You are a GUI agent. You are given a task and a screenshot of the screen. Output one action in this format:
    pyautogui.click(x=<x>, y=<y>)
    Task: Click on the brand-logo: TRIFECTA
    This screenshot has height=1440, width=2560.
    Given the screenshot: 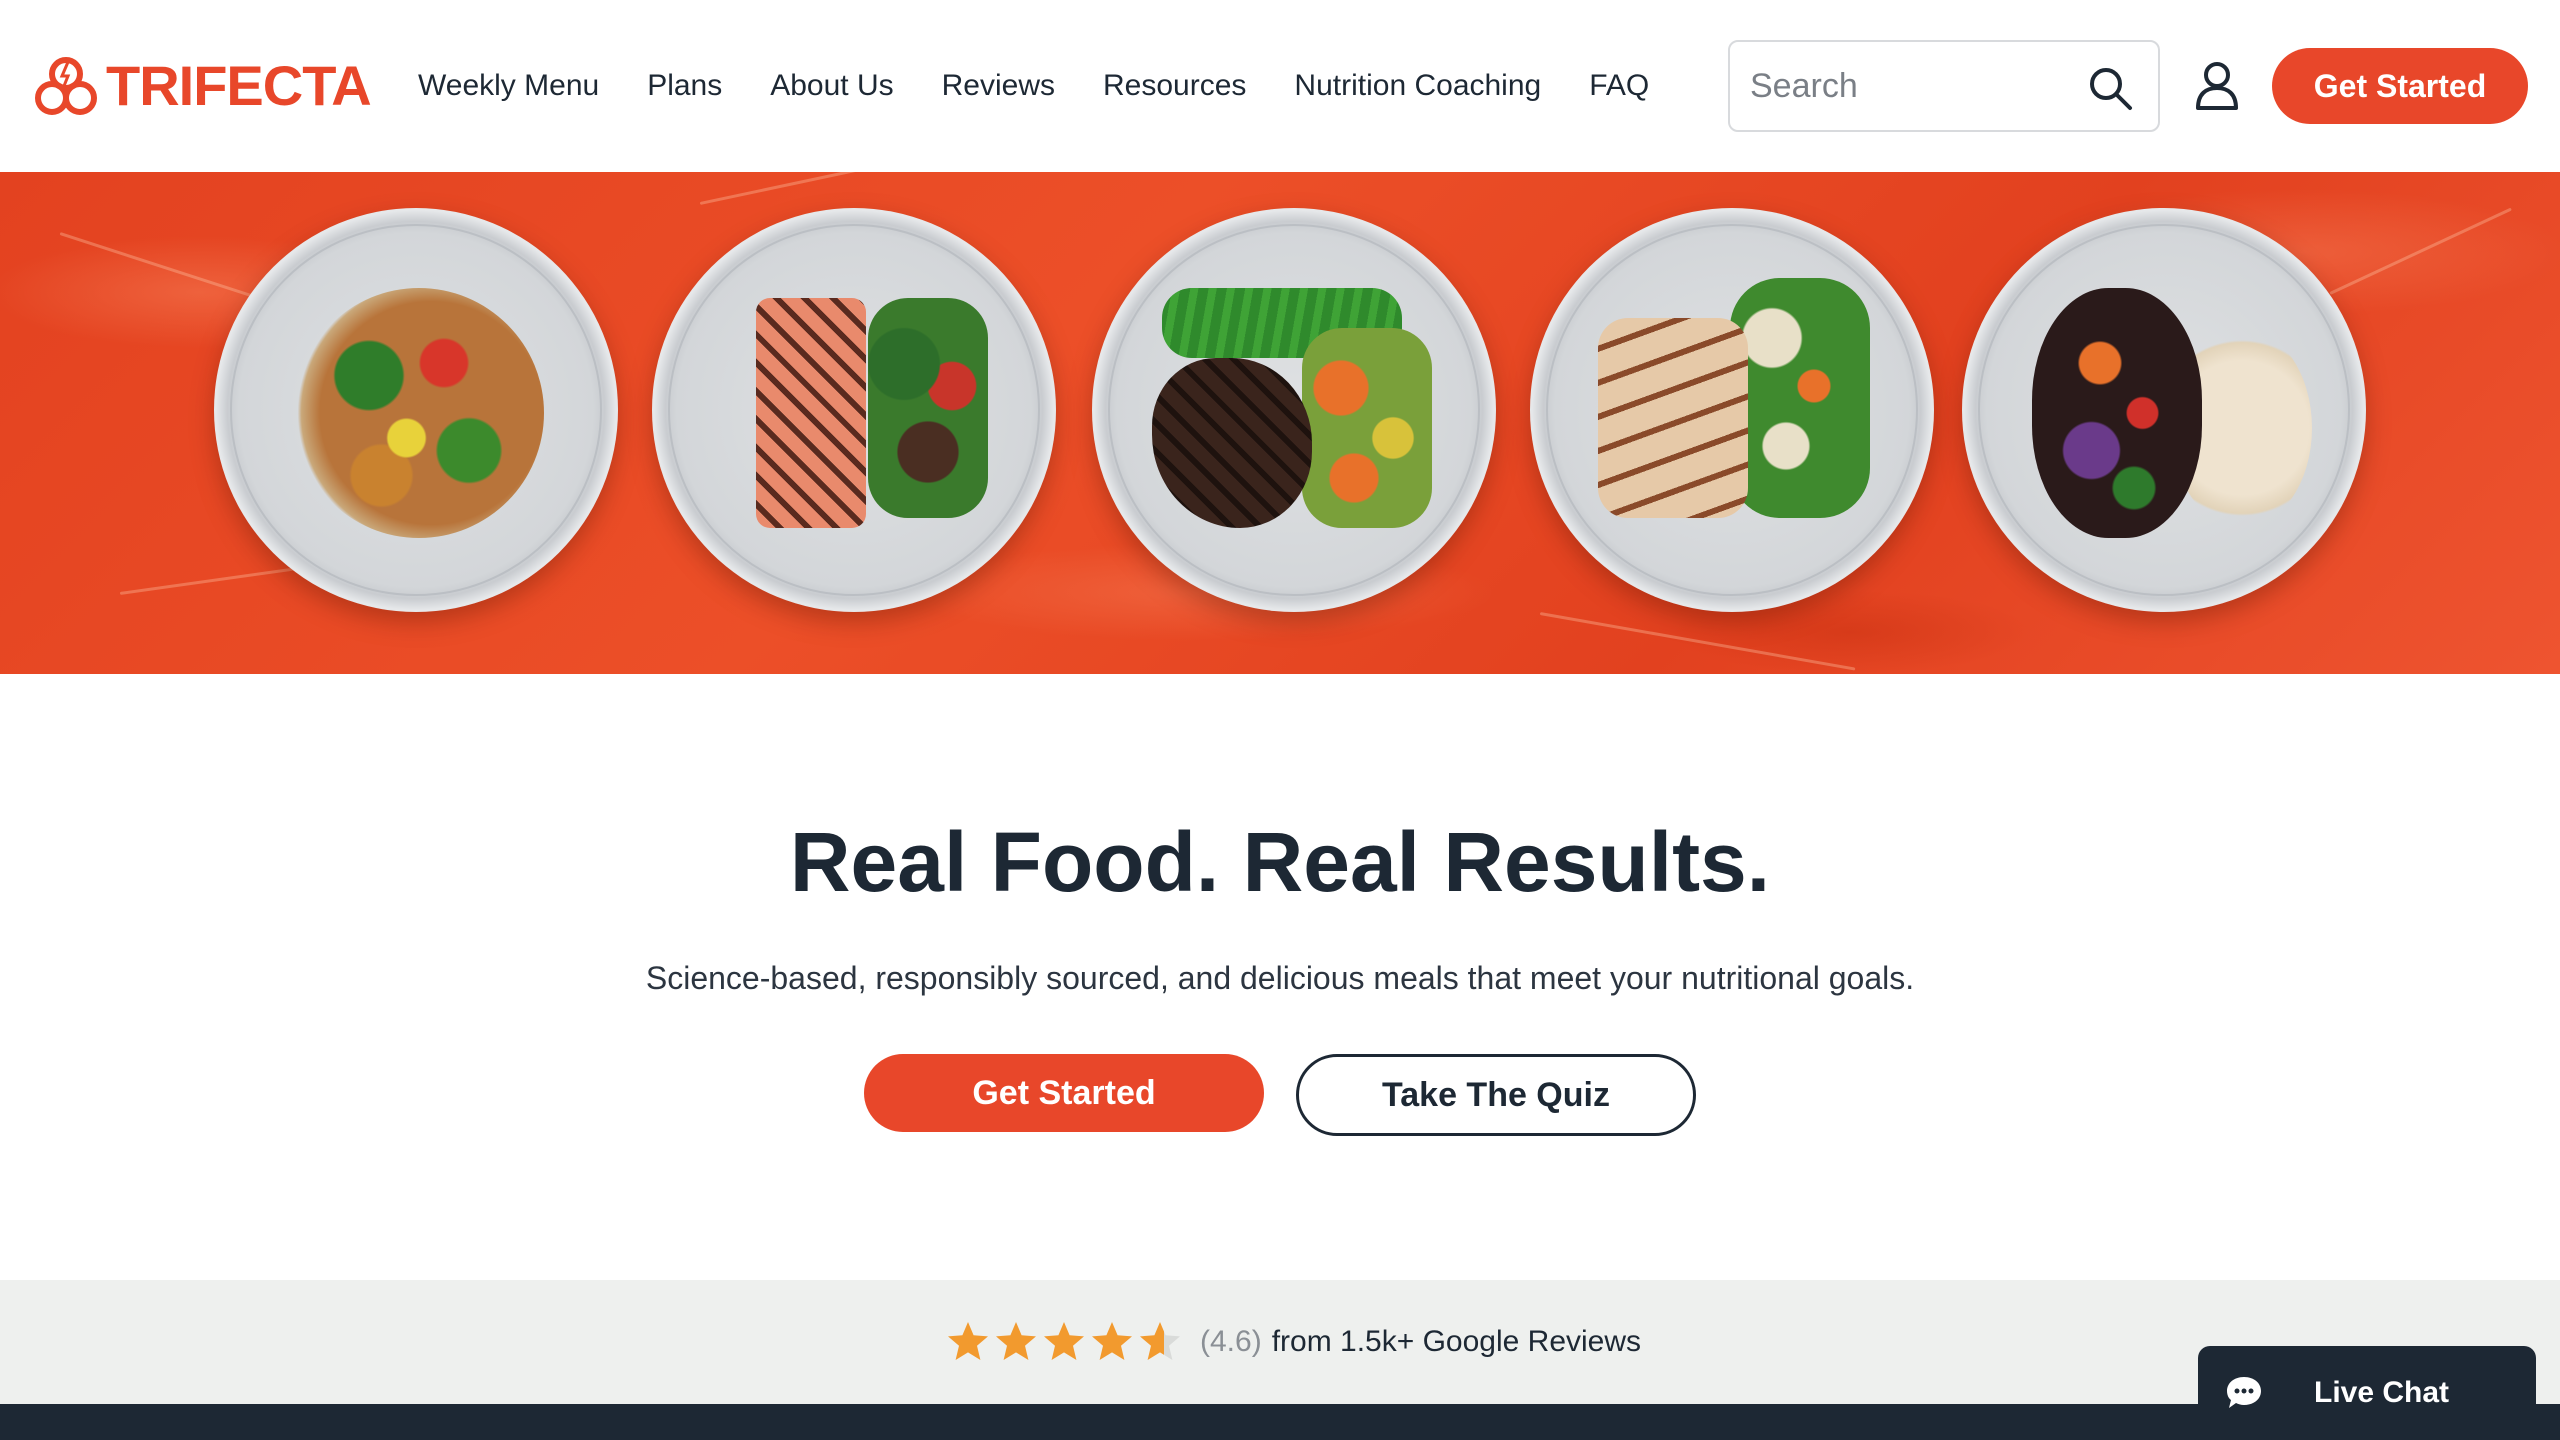 What is the action you would take?
    pyautogui.click(x=202, y=86)
    